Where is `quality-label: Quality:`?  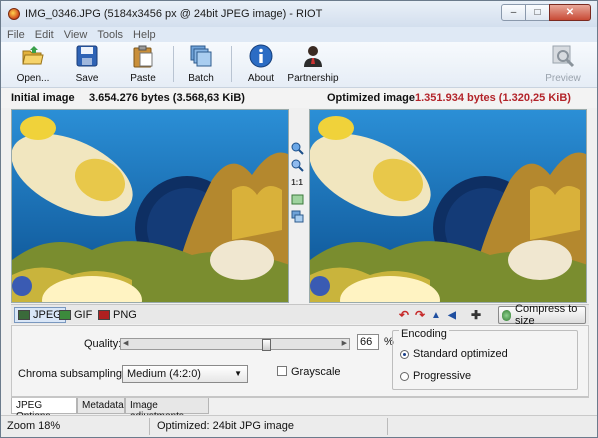 quality-label: Quality: is located at coordinates (103, 344).